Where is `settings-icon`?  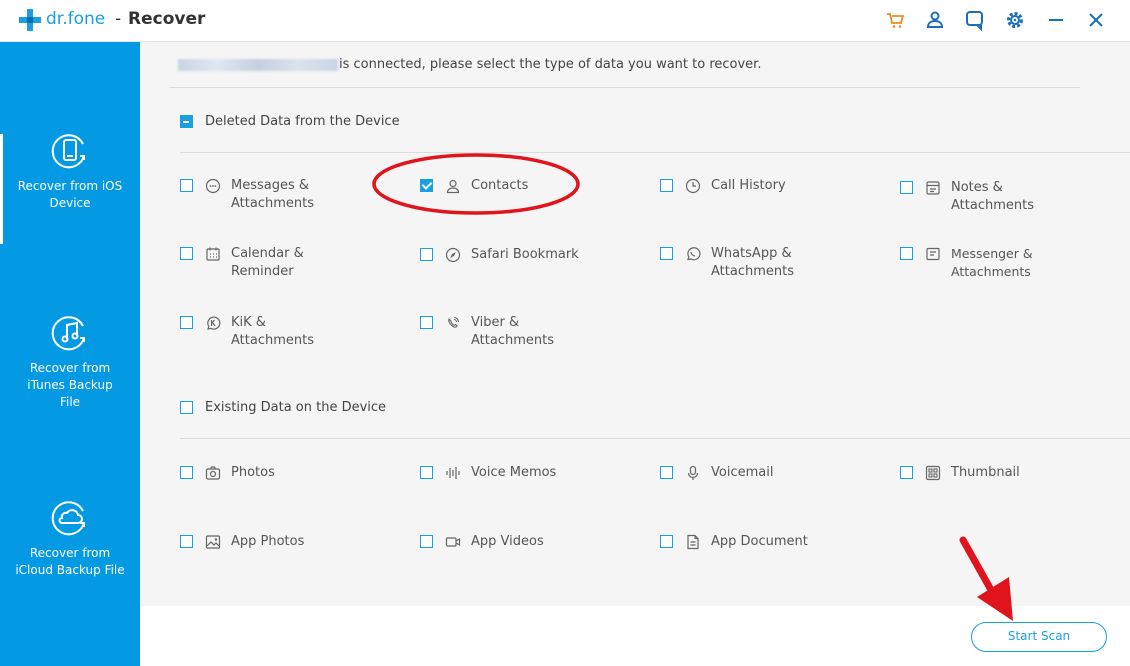 settings-icon is located at coordinates (1015, 20).